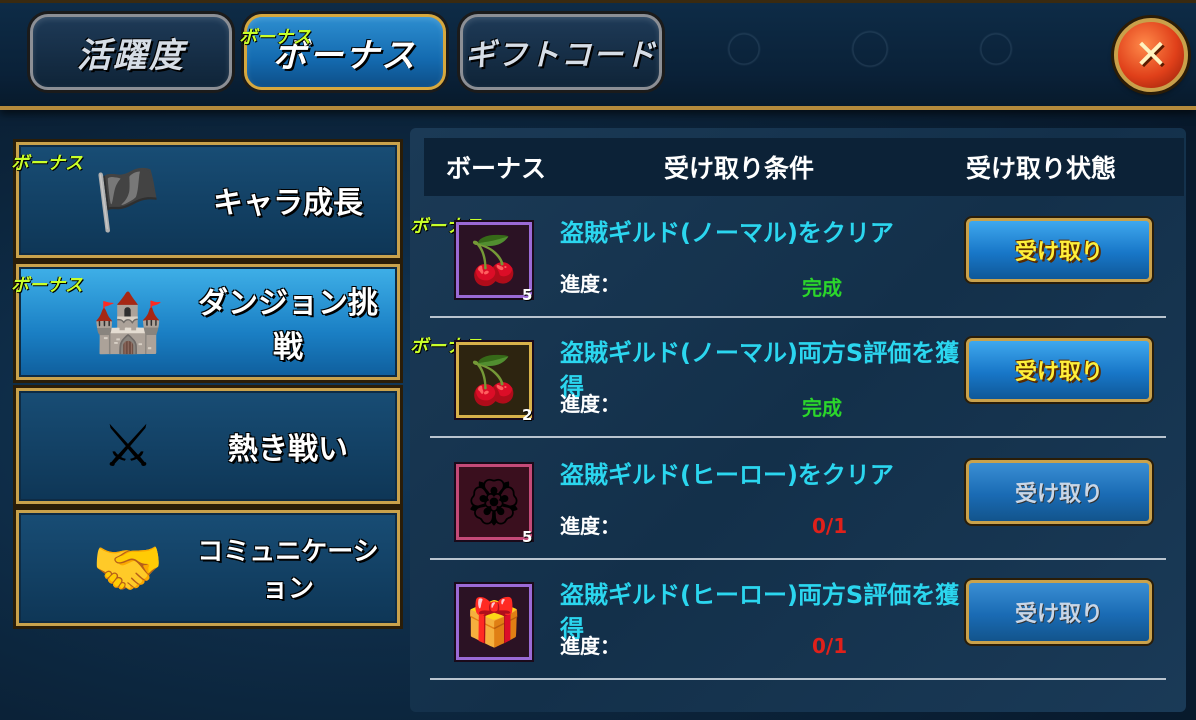  Describe the element at coordinates (496, 168) in the screenshot. I see `header-bonus: ボーナス` at that location.